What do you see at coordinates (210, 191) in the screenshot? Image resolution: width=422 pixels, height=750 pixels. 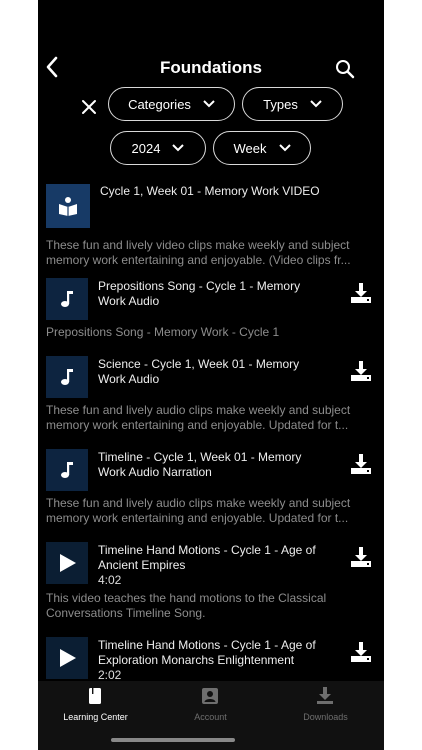 I see `item-title: Cycle 1, Week 01 - Memory Work VIDEO` at bounding box center [210, 191].